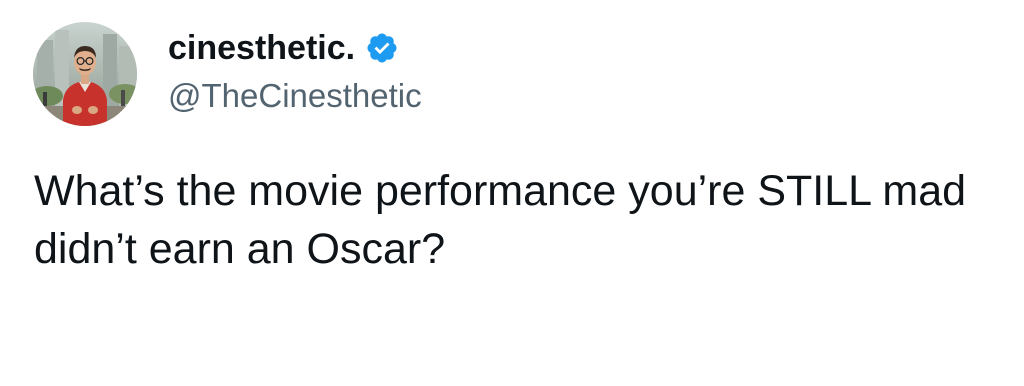 The image size is (1024, 386). Describe the element at coordinates (382, 48) in the screenshot. I see `verified-badge-icon` at that location.